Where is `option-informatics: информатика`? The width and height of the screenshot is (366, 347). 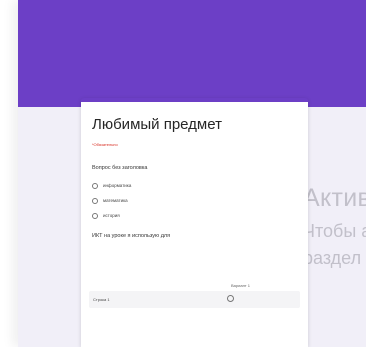
option-informatics: информатика is located at coordinates (194, 185).